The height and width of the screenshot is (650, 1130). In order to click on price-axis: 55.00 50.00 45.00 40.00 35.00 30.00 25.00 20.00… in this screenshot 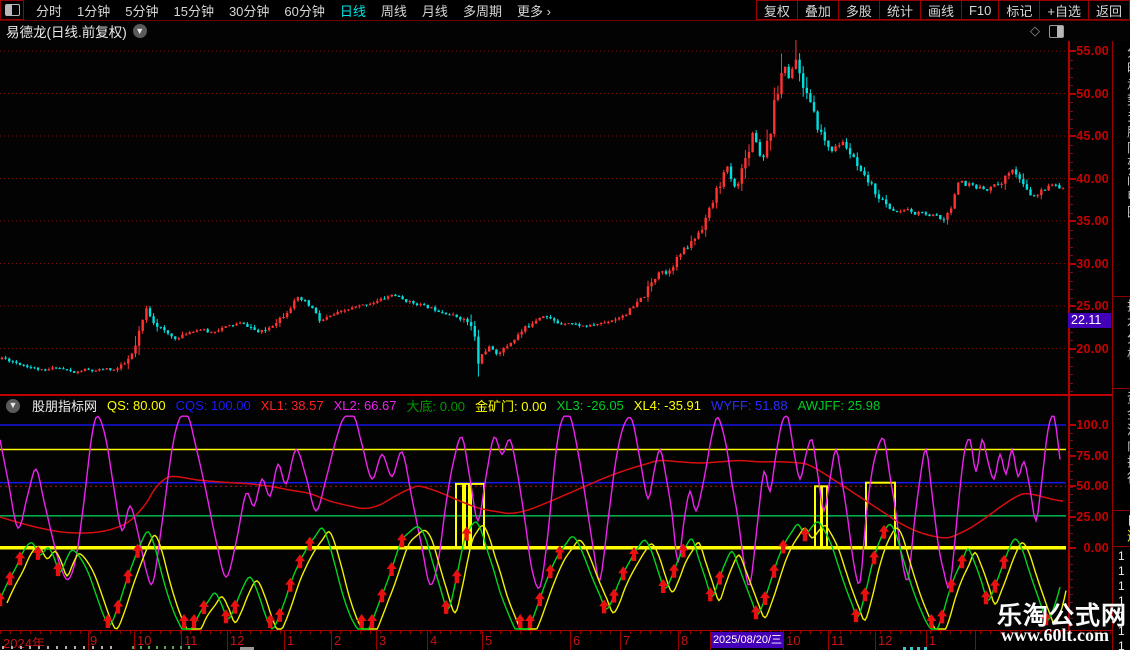, I will do `click(1090, 217)`.